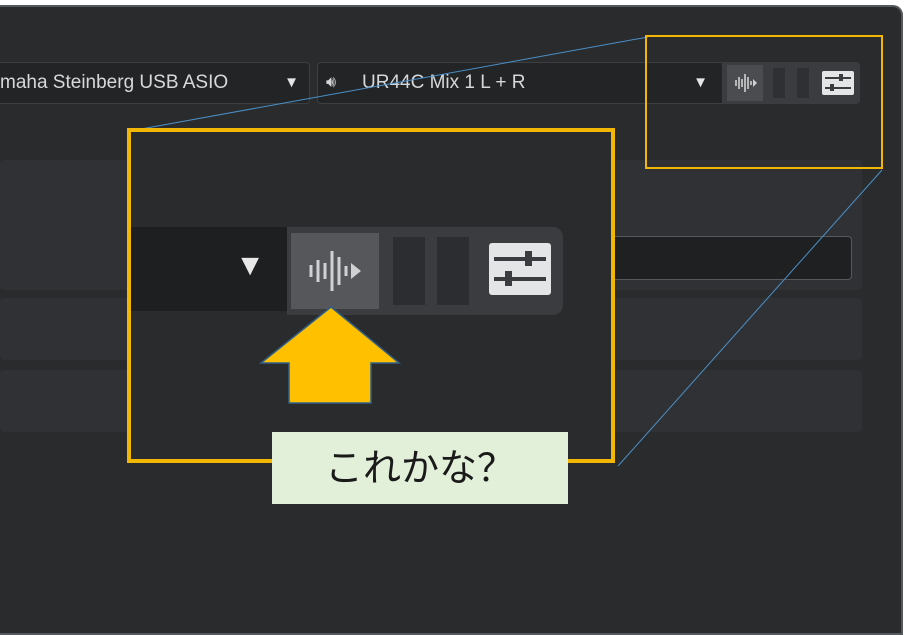  I want to click on highlight-source-box, so click(764, 102).